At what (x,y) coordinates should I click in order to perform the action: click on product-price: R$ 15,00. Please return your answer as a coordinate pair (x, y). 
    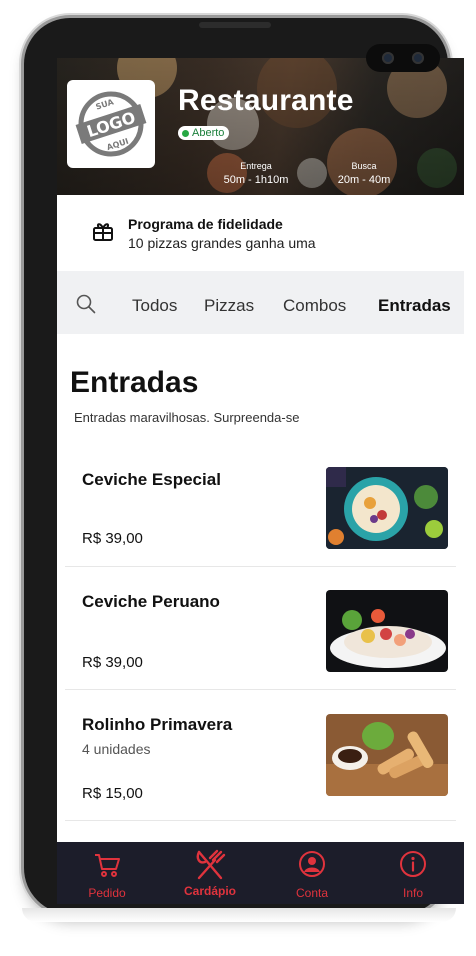
    Looking at the image, I should click on (112, 793).